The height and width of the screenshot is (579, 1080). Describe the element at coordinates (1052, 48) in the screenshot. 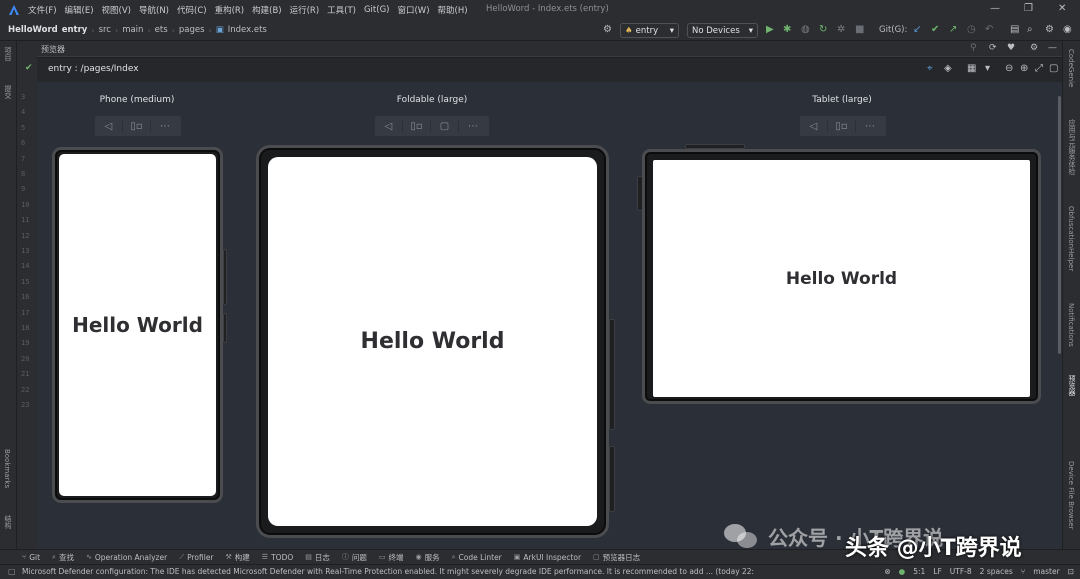

I see `hide-panel-icon: —` at that location.